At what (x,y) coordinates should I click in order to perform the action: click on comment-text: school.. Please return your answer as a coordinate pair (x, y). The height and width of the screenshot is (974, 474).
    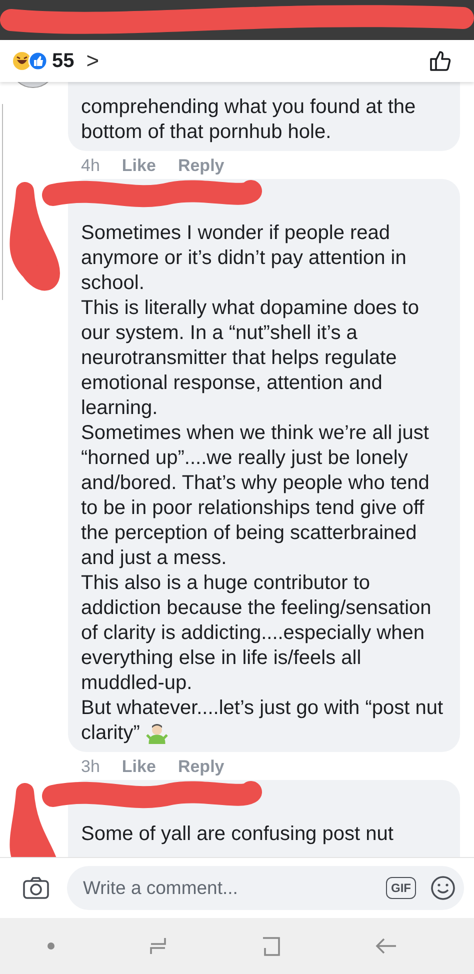
    Looking at the image, I should click on (112, 283).